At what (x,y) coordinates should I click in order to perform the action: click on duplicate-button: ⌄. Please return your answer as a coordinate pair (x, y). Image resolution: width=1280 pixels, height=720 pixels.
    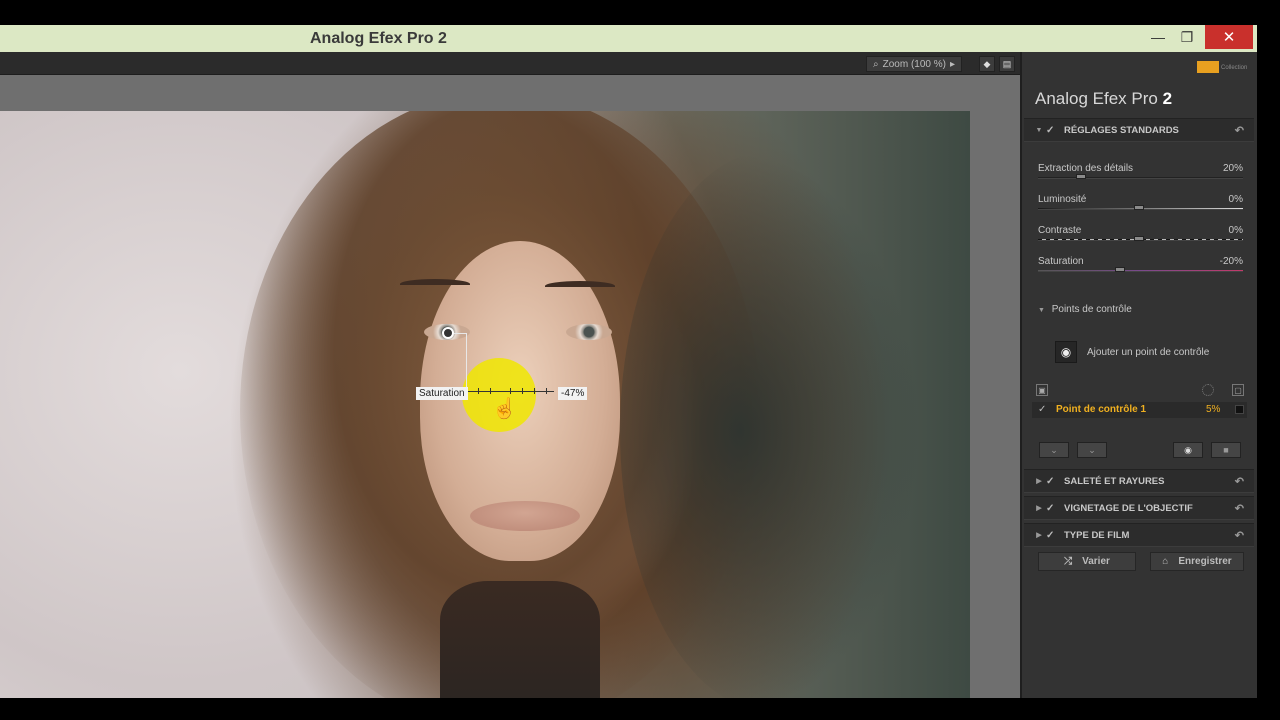
    Looking at the image, I should click on (1054, 450).